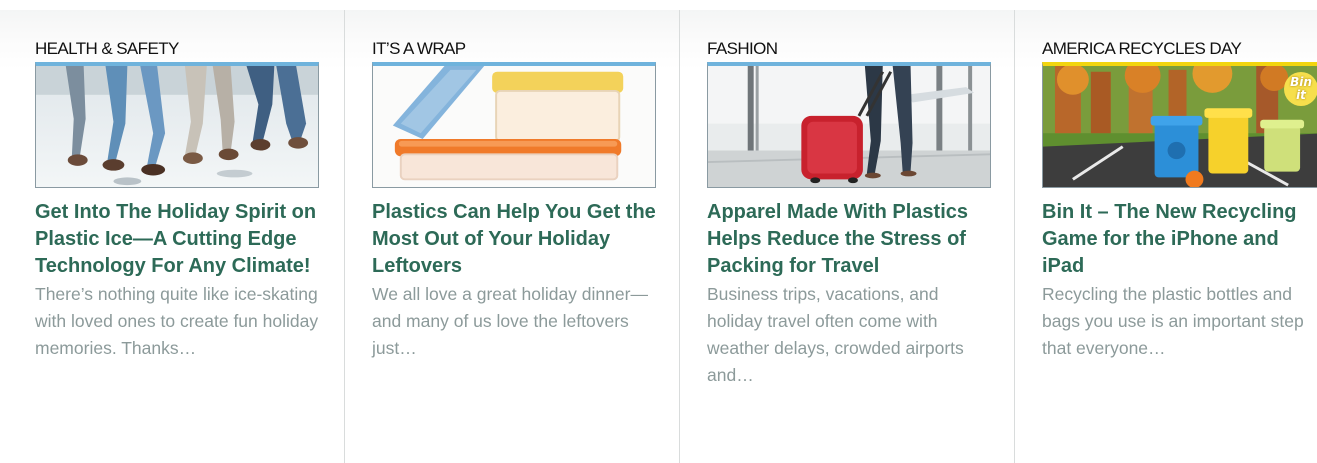  I want to click on card-category: IT’S A WRAP, so click(419, 48).